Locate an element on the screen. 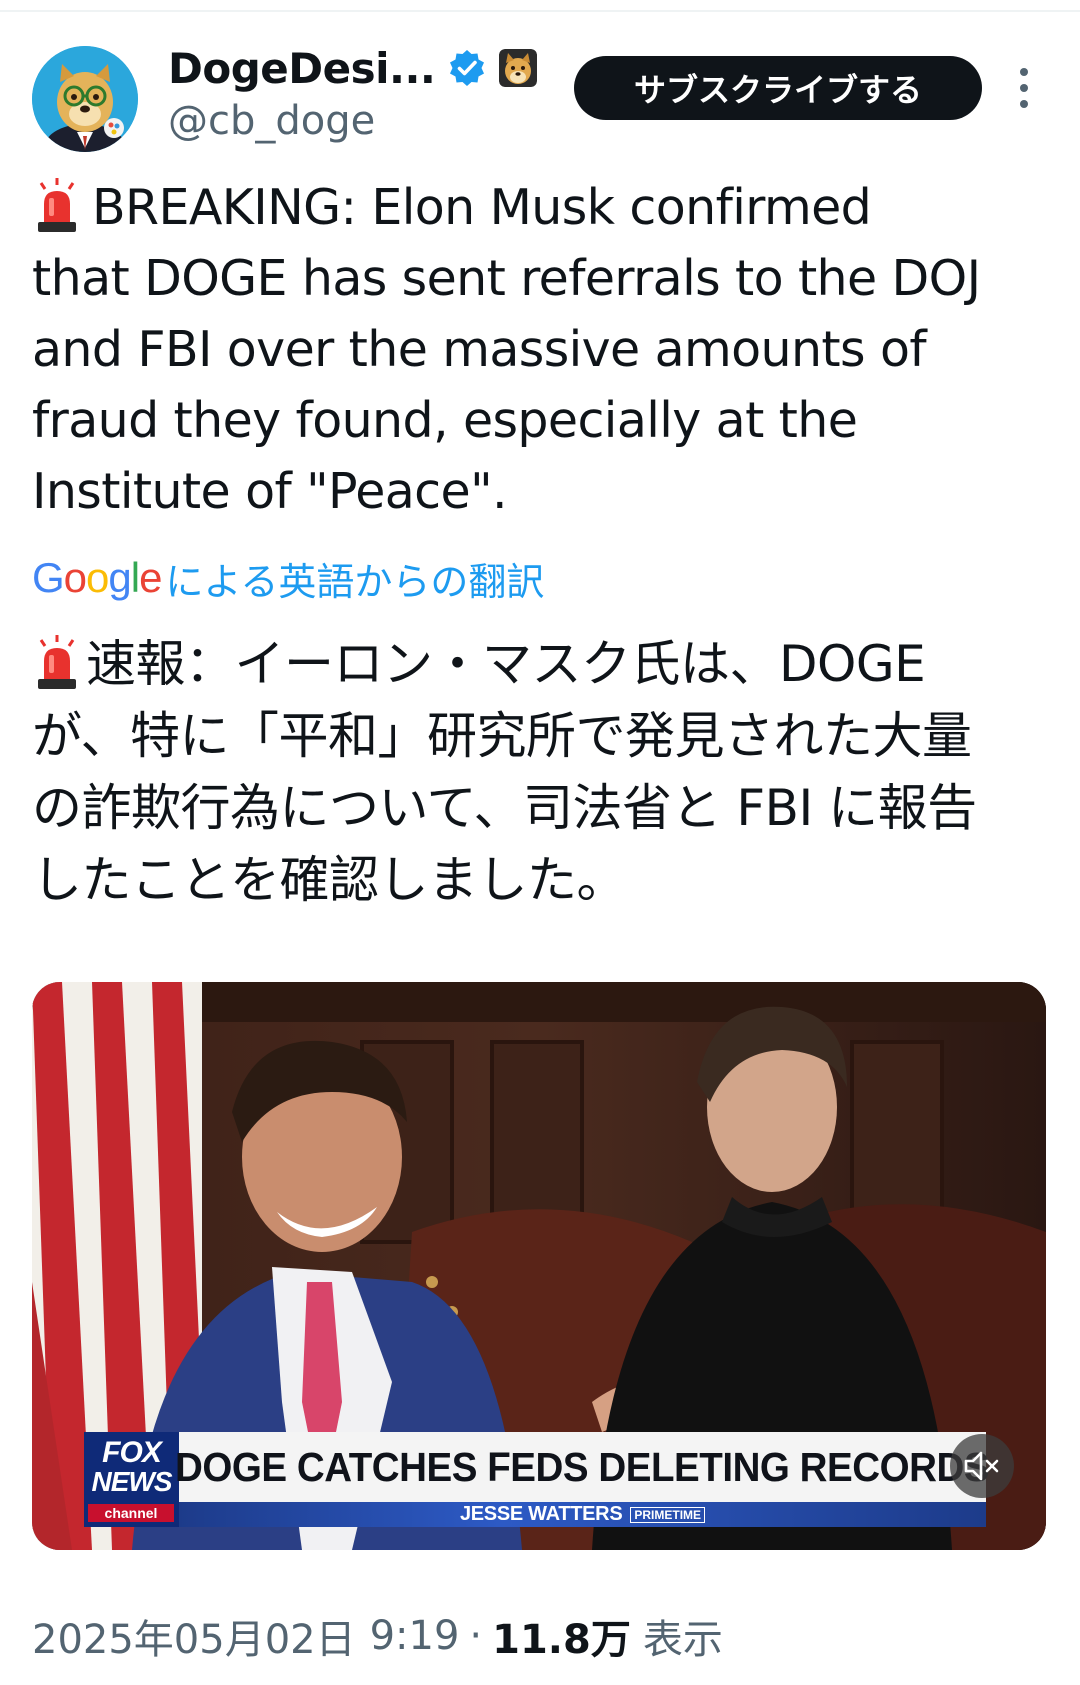 This screenshot has height=1685, width=1080. tweet-meta: 2025年05月02日 9:19 · 11.8万 表示 is located at coordinates (377, 1636).